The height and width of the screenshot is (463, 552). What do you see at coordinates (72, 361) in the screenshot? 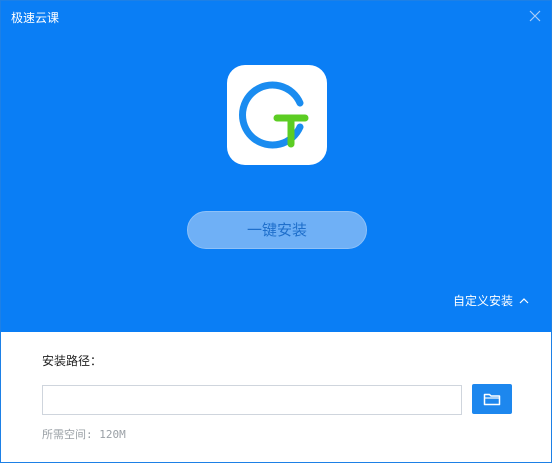
I see `install-path-label: 安装路径：` at bounding box center [72, 361].